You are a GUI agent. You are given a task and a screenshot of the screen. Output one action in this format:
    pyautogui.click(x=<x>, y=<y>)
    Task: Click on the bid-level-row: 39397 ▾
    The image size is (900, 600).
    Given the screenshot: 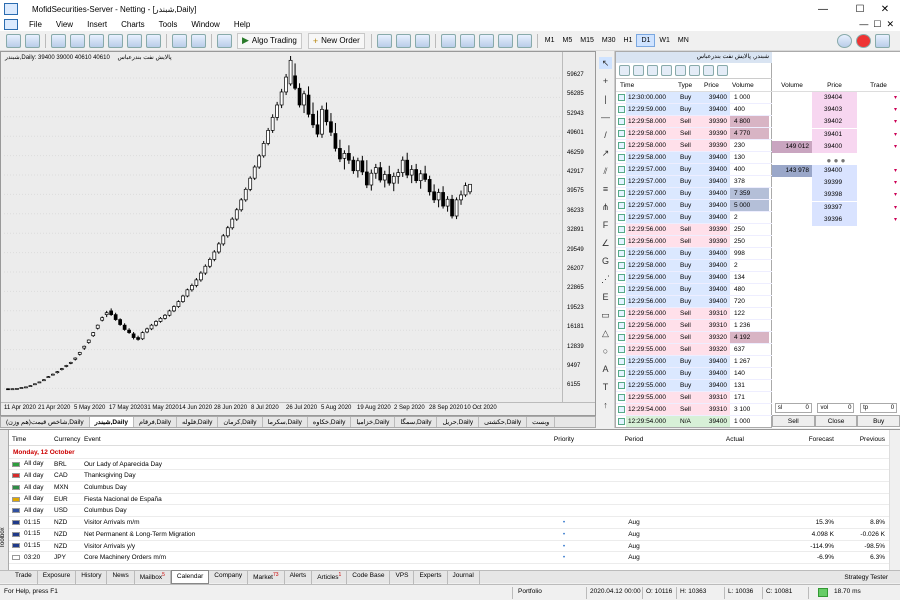 What is the action you would take?
    pyautogui.click(x=836, y=207)
    